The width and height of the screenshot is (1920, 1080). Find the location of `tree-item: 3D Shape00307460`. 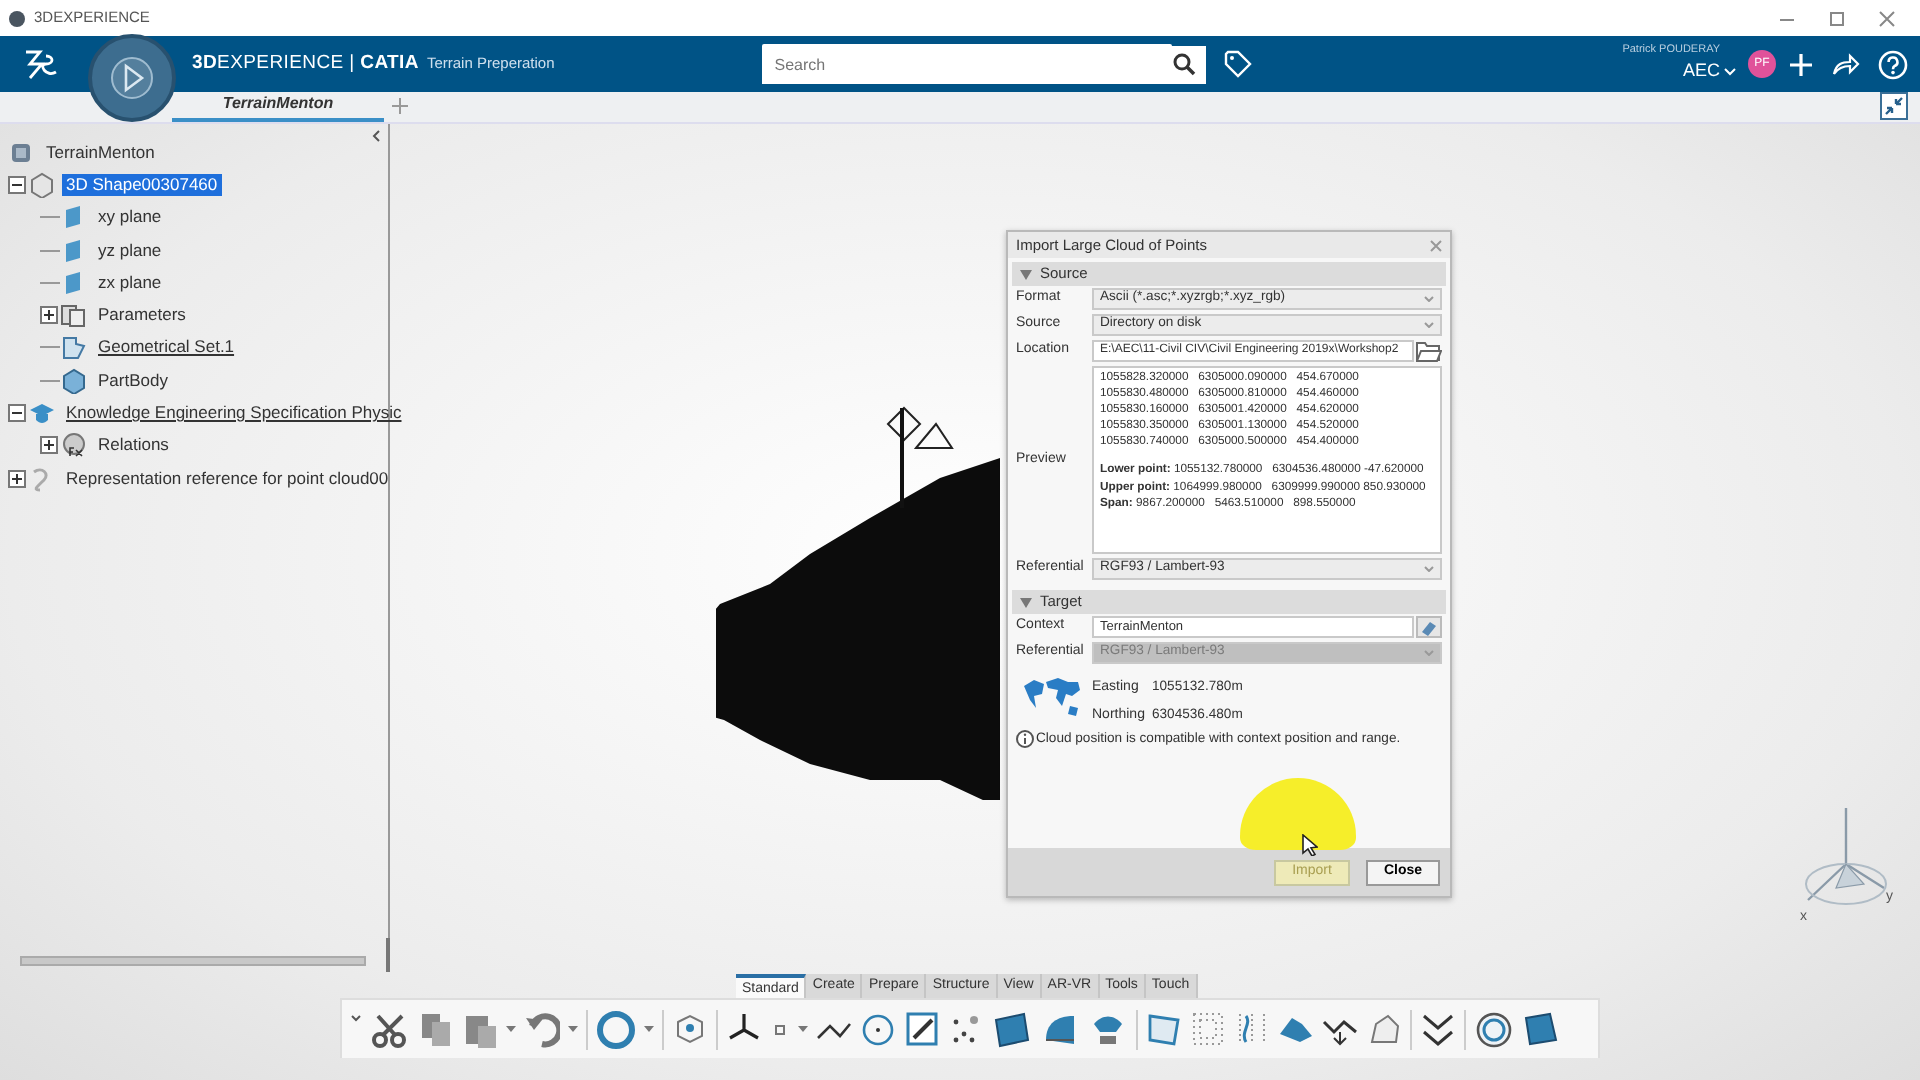

tree-item: 3D Shape00307460 is located at coordinates (142, 184).